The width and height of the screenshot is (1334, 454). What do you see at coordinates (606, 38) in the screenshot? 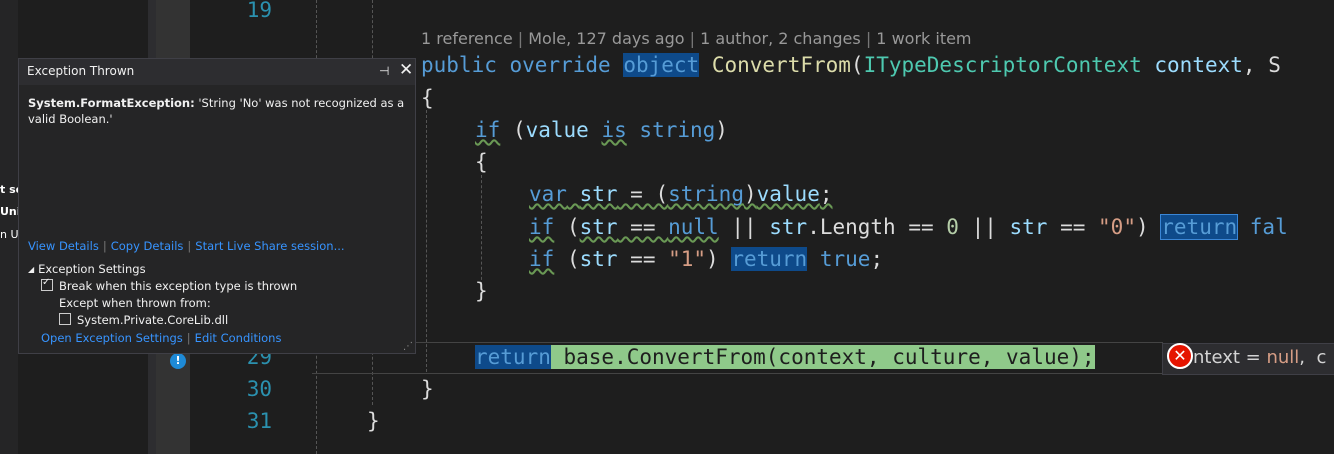
I see `codelens-author: Mole, 127 days ago` at bounding box center [606, 38].